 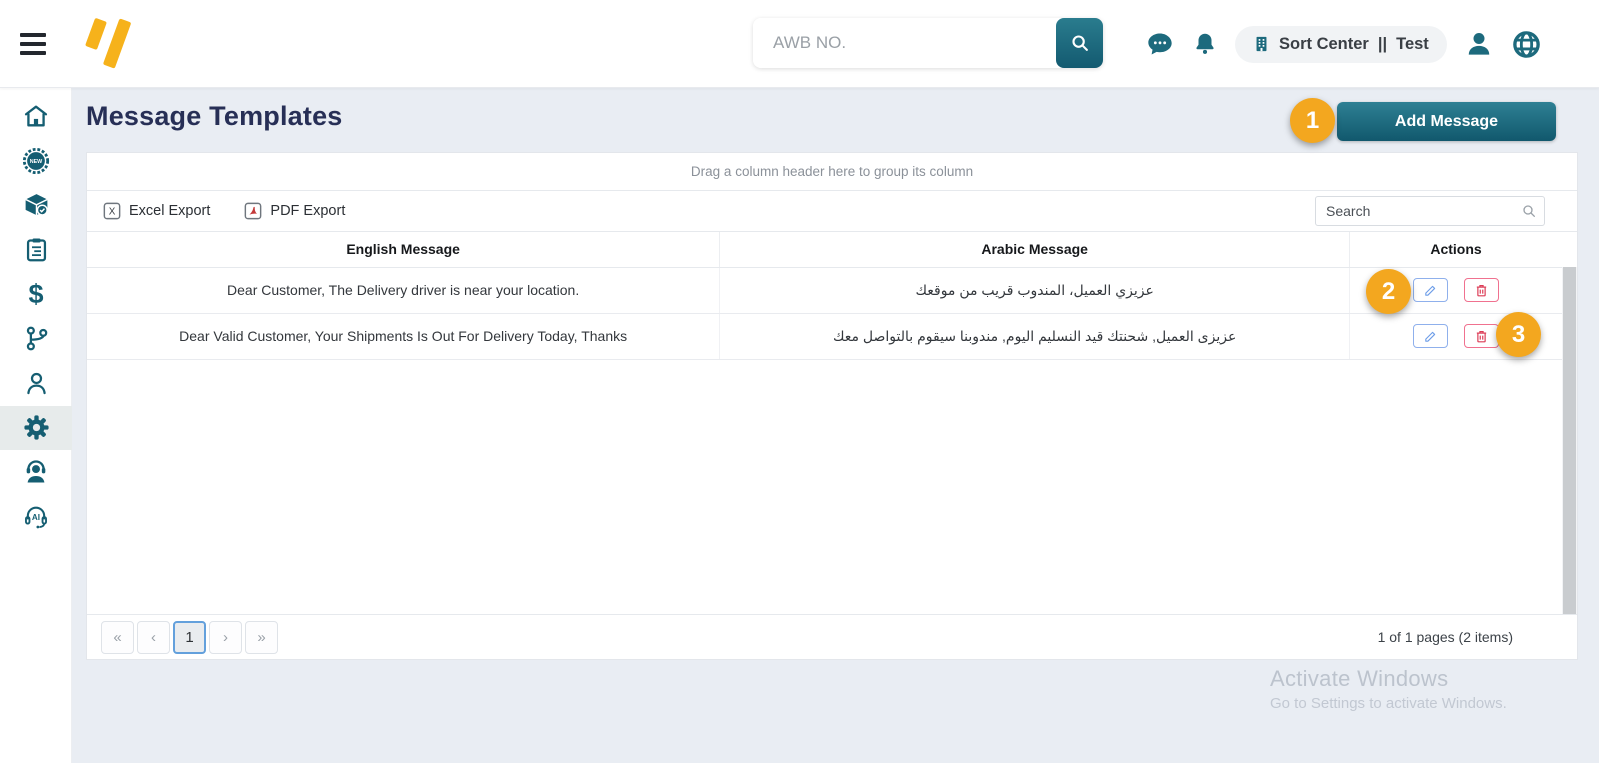 What do you see at coordinates (1412, 43) in the screenshot?
I see `station-env: Test` at bounding box center [1412, 43].